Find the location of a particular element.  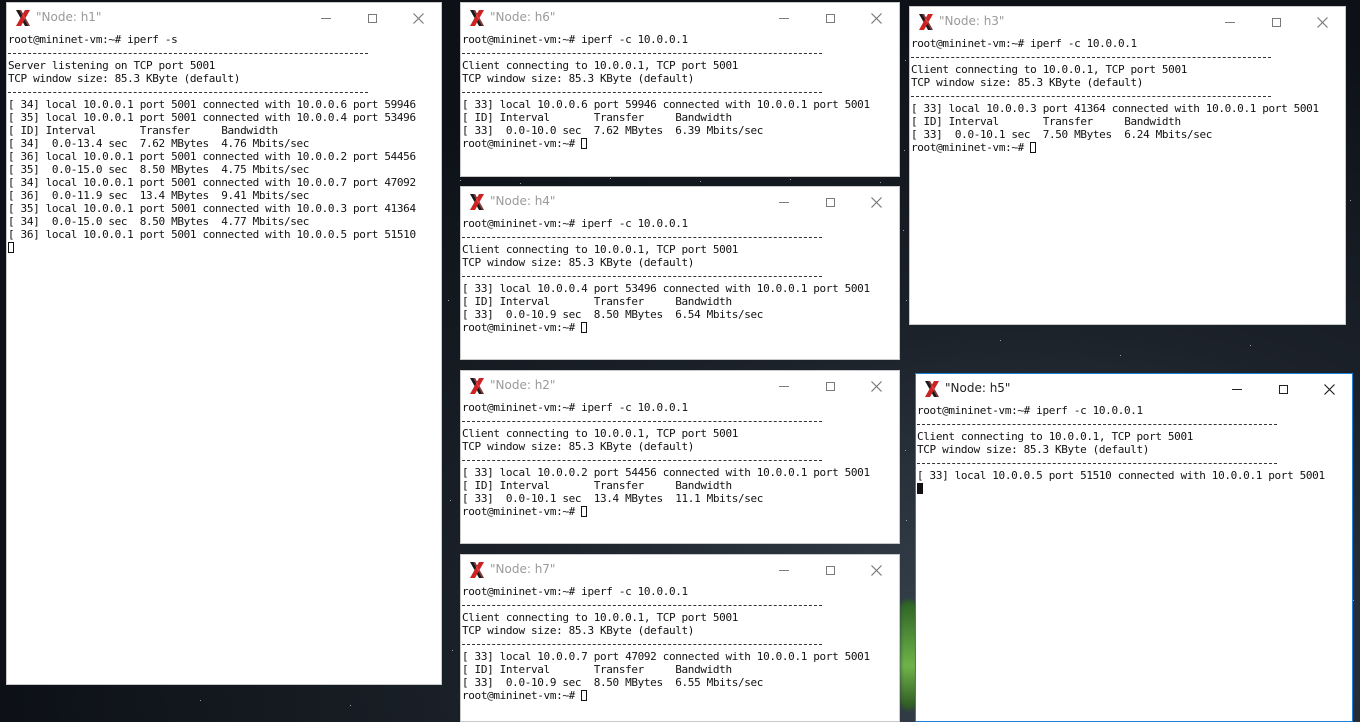

window-title: "Node: h1" is located at coordinates (69, 17).